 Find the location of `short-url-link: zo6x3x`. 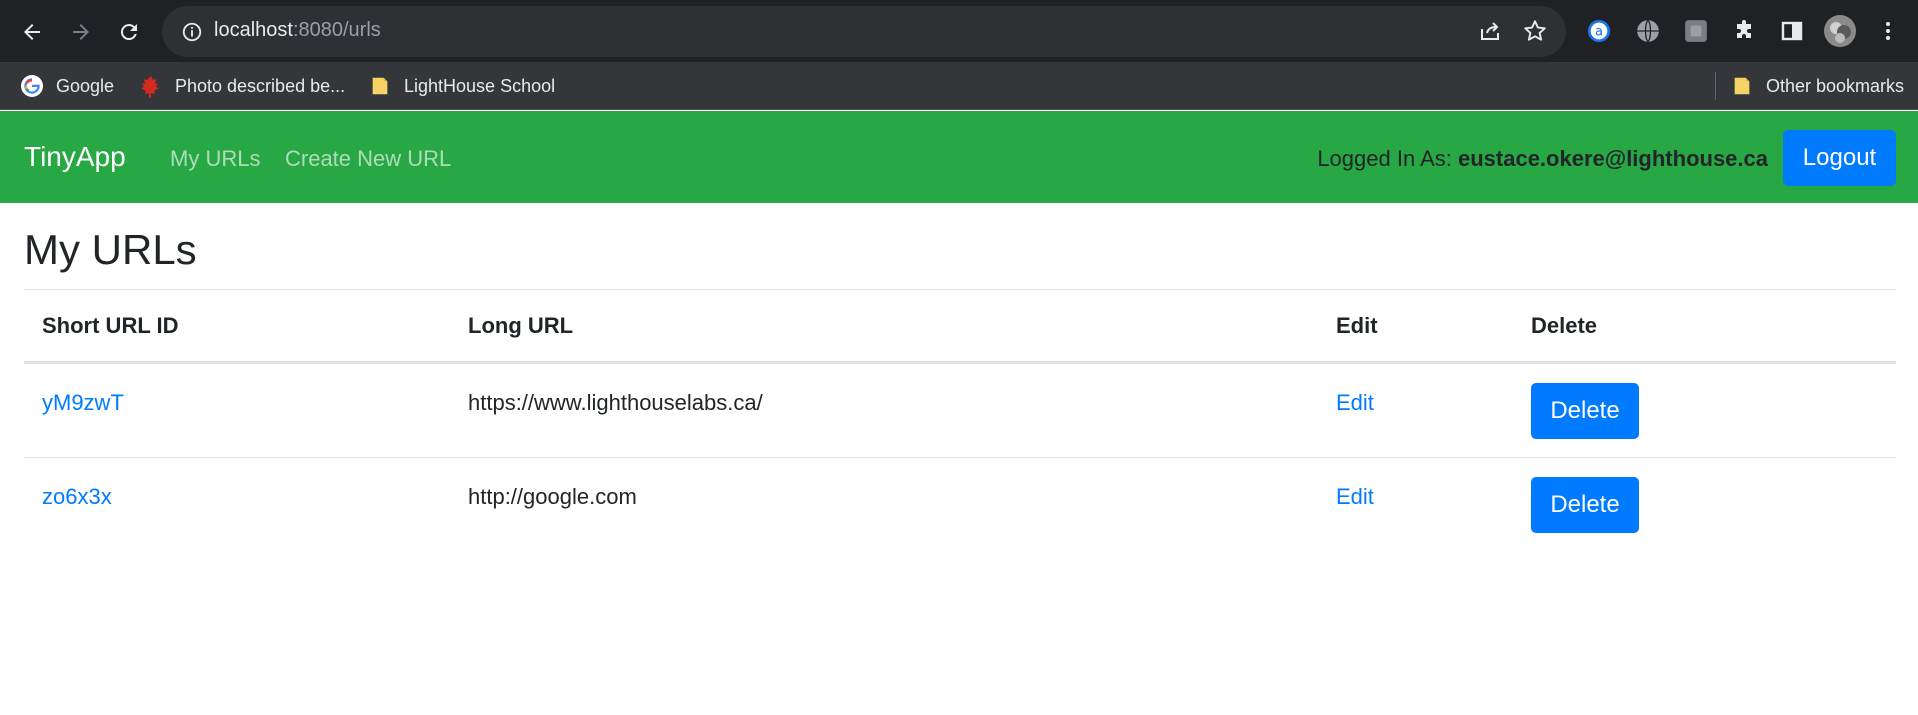

short-url-link: zo6x3x is located at coordinates (246, 484).